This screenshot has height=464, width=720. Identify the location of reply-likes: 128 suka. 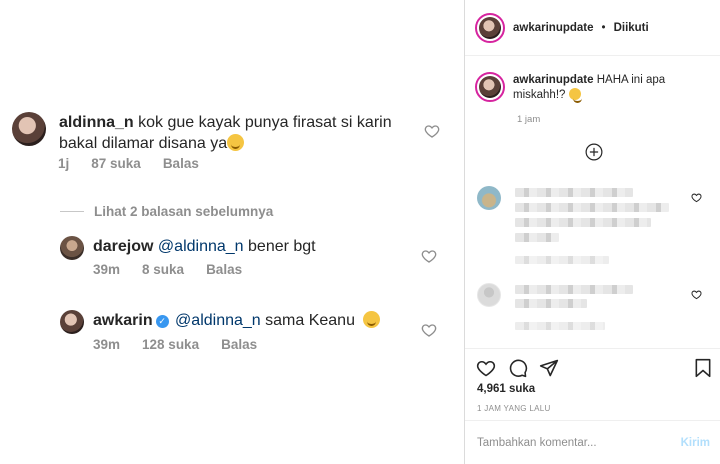
(170, 344).